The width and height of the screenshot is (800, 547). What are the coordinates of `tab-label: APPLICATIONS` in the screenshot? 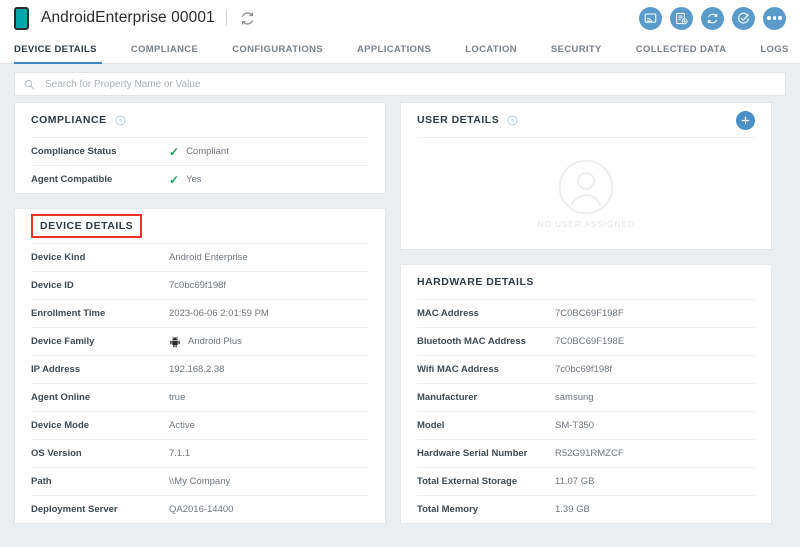 It's located at (394, 49).